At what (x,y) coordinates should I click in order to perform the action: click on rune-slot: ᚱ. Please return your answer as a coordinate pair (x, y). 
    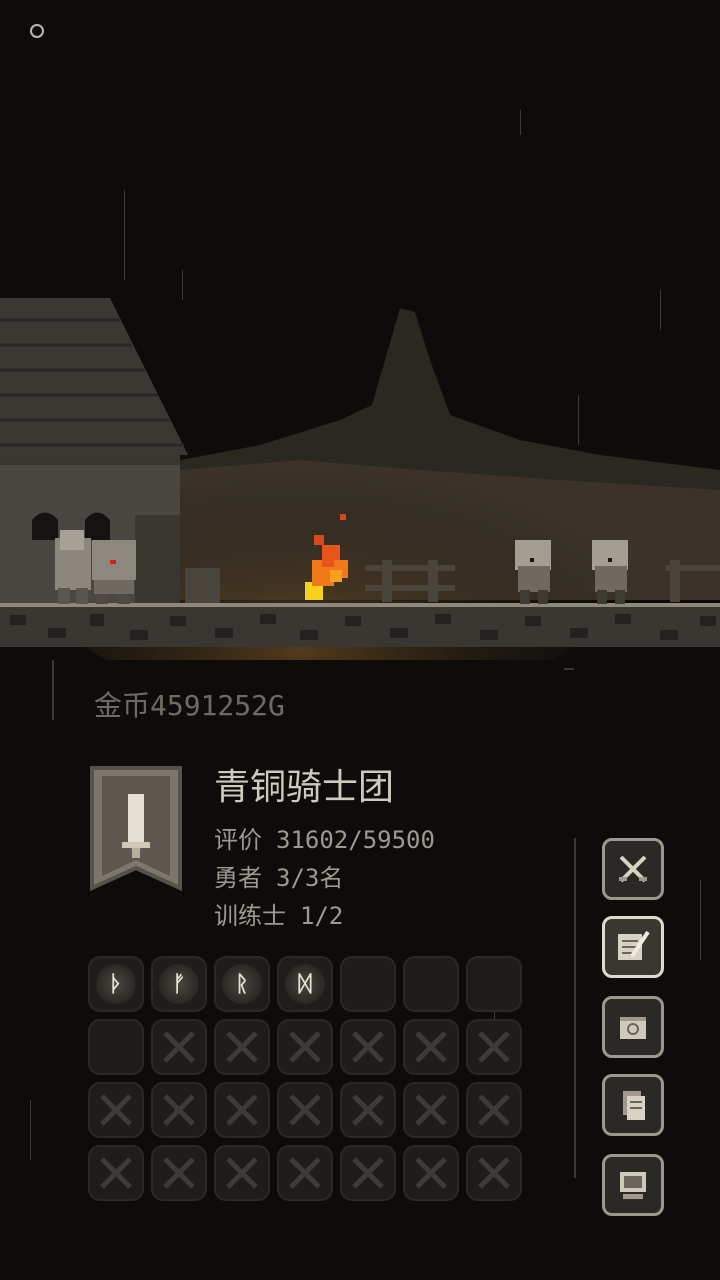
    Looking at the image, I should click on (242, 984).